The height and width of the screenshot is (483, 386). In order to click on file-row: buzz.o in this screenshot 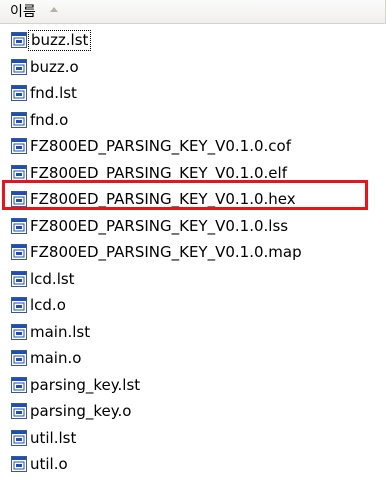, I will do `click(193, 68)`.